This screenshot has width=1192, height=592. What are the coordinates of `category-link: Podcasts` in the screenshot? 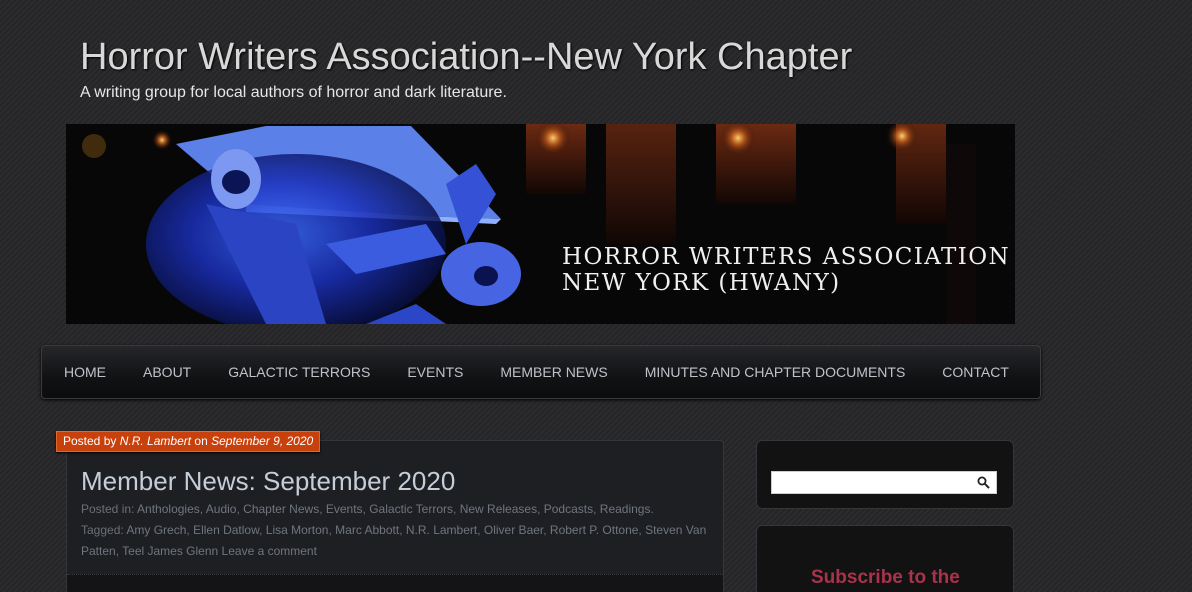 It's located at (568, 509).